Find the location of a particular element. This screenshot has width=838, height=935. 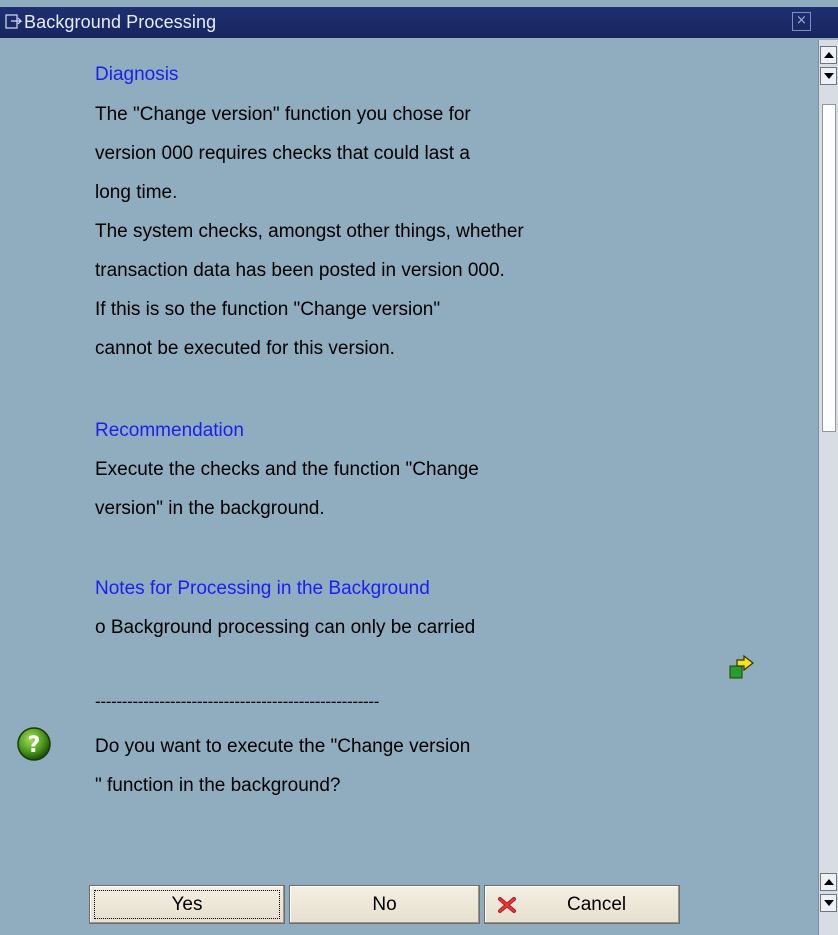

no-button: No is located at coordinates (384, 904).